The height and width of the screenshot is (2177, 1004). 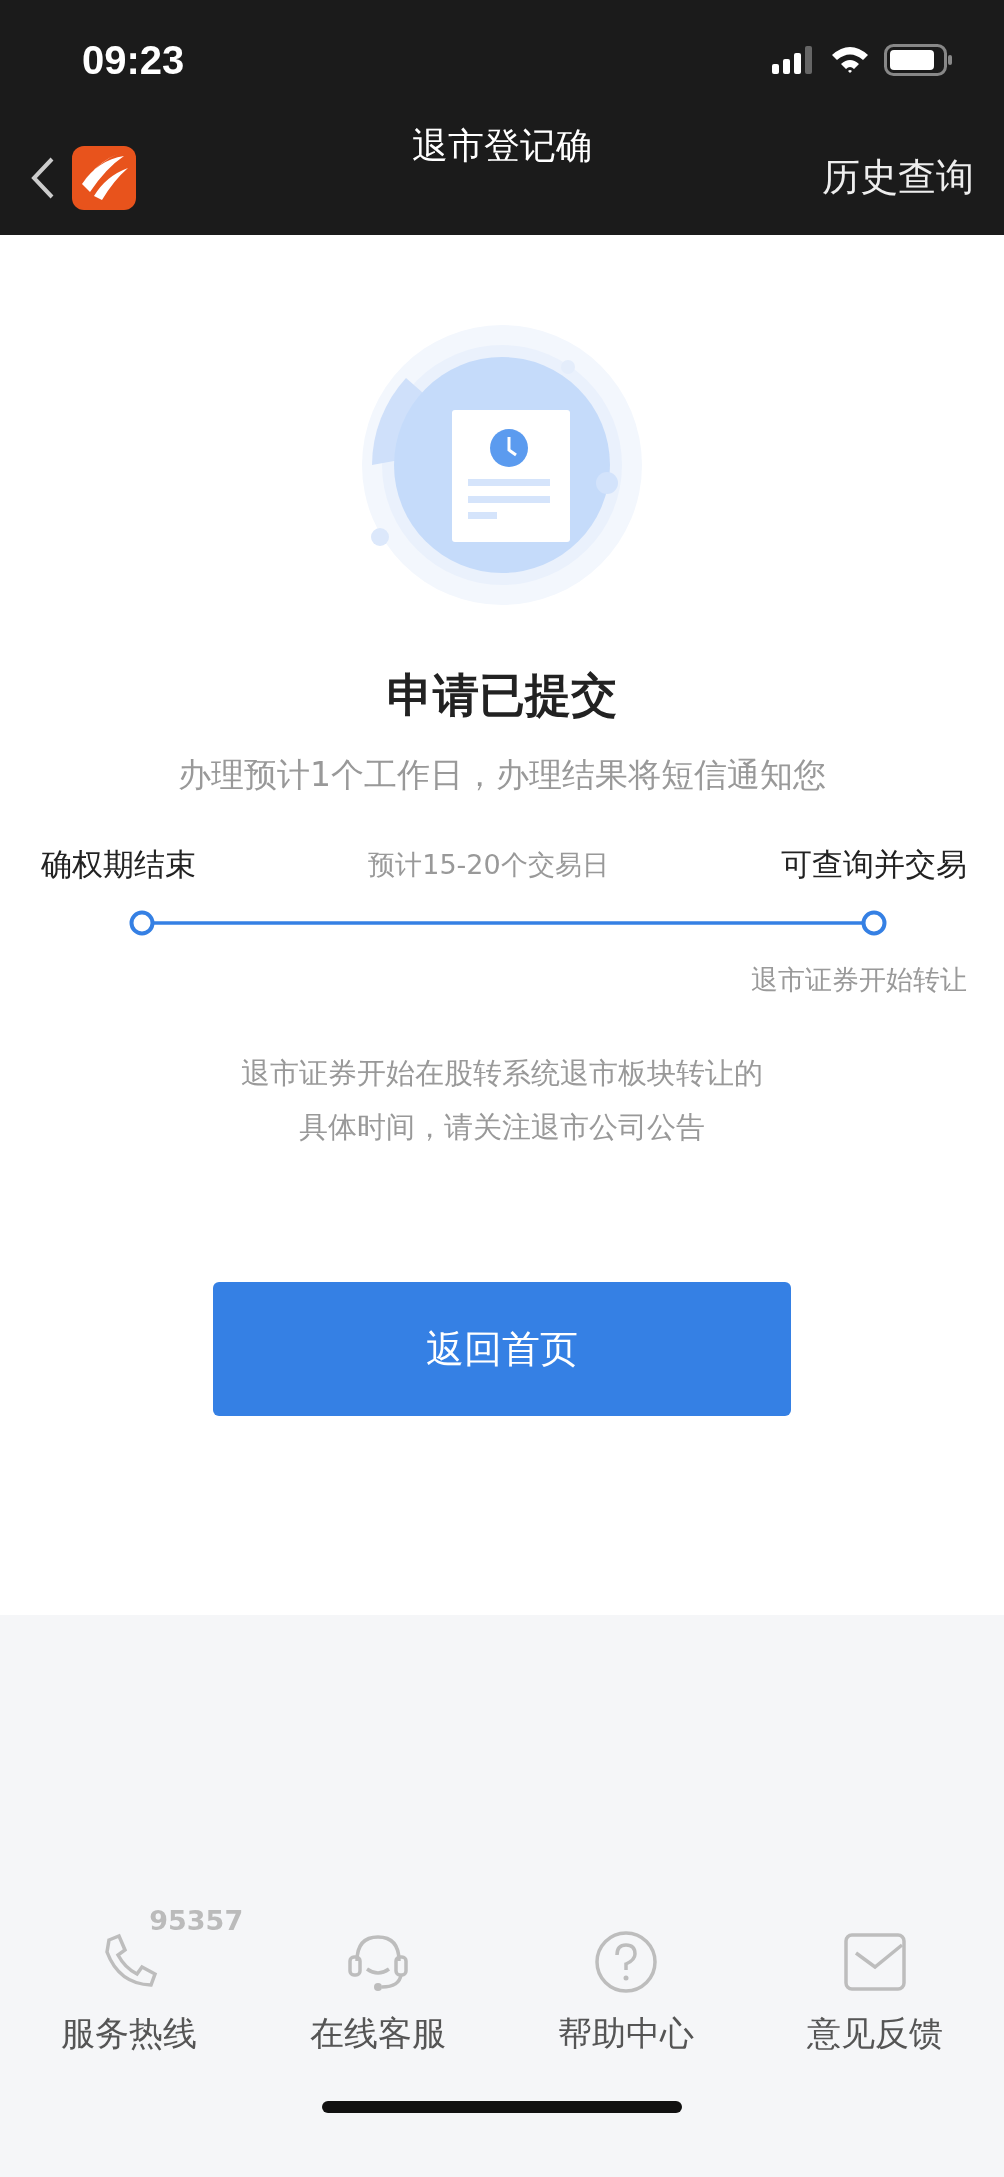 What do you see at coordinates (626, 1962) in the screenshot?
I see `help-icon` at bounding box center [626, 1962].